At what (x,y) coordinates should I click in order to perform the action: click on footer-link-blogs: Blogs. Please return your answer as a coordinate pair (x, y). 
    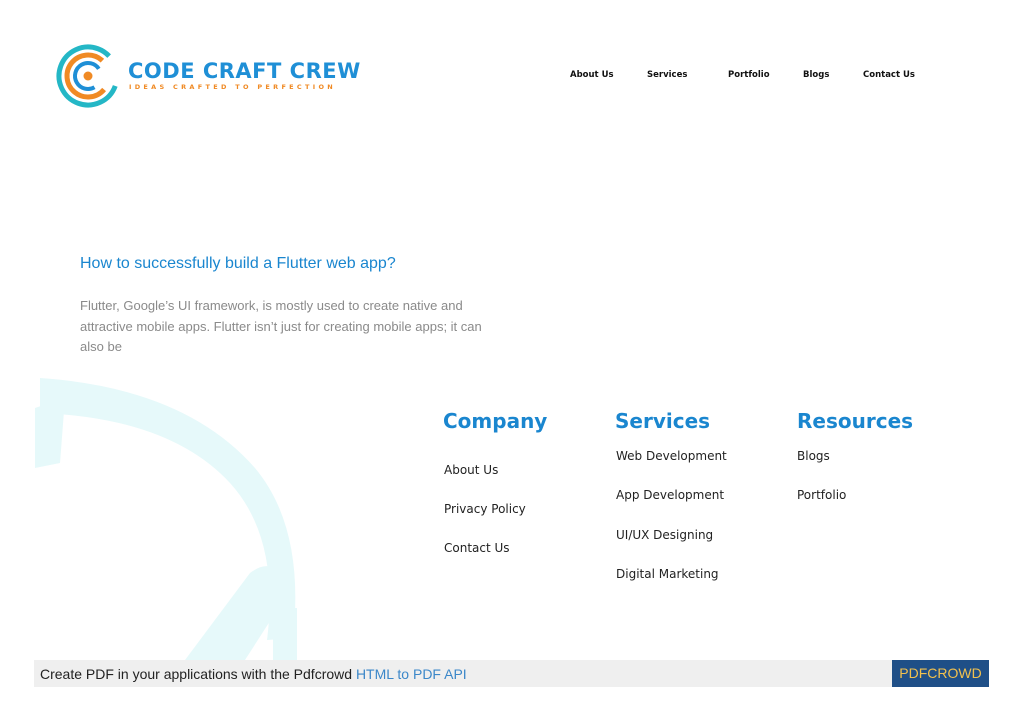
    Looking at the image, I should click on (813, 456).